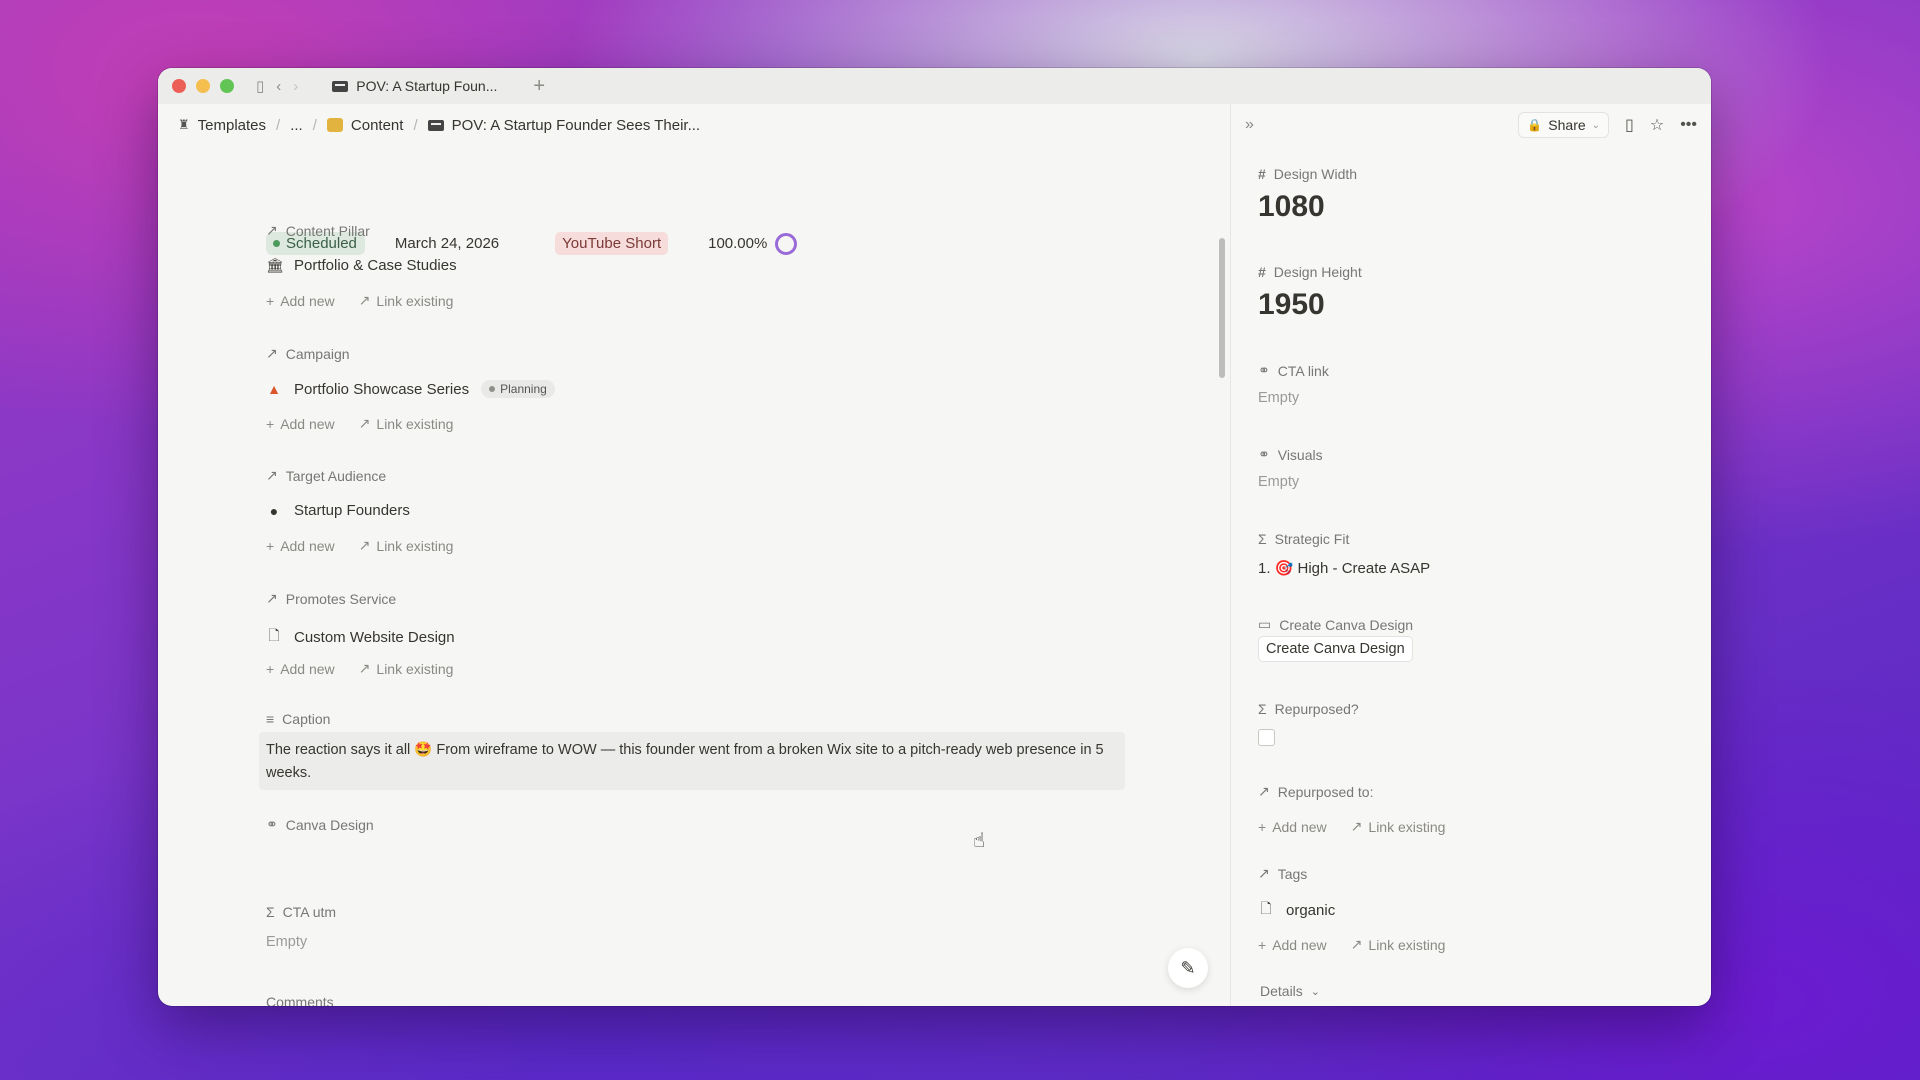  Describe the element at coordinates (1317, 272) in the screenshot. I see `prop-label: Design Height` at that location.